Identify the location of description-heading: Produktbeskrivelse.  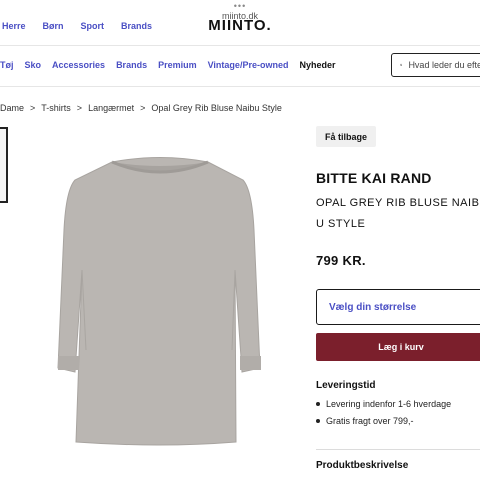
(362, 465).